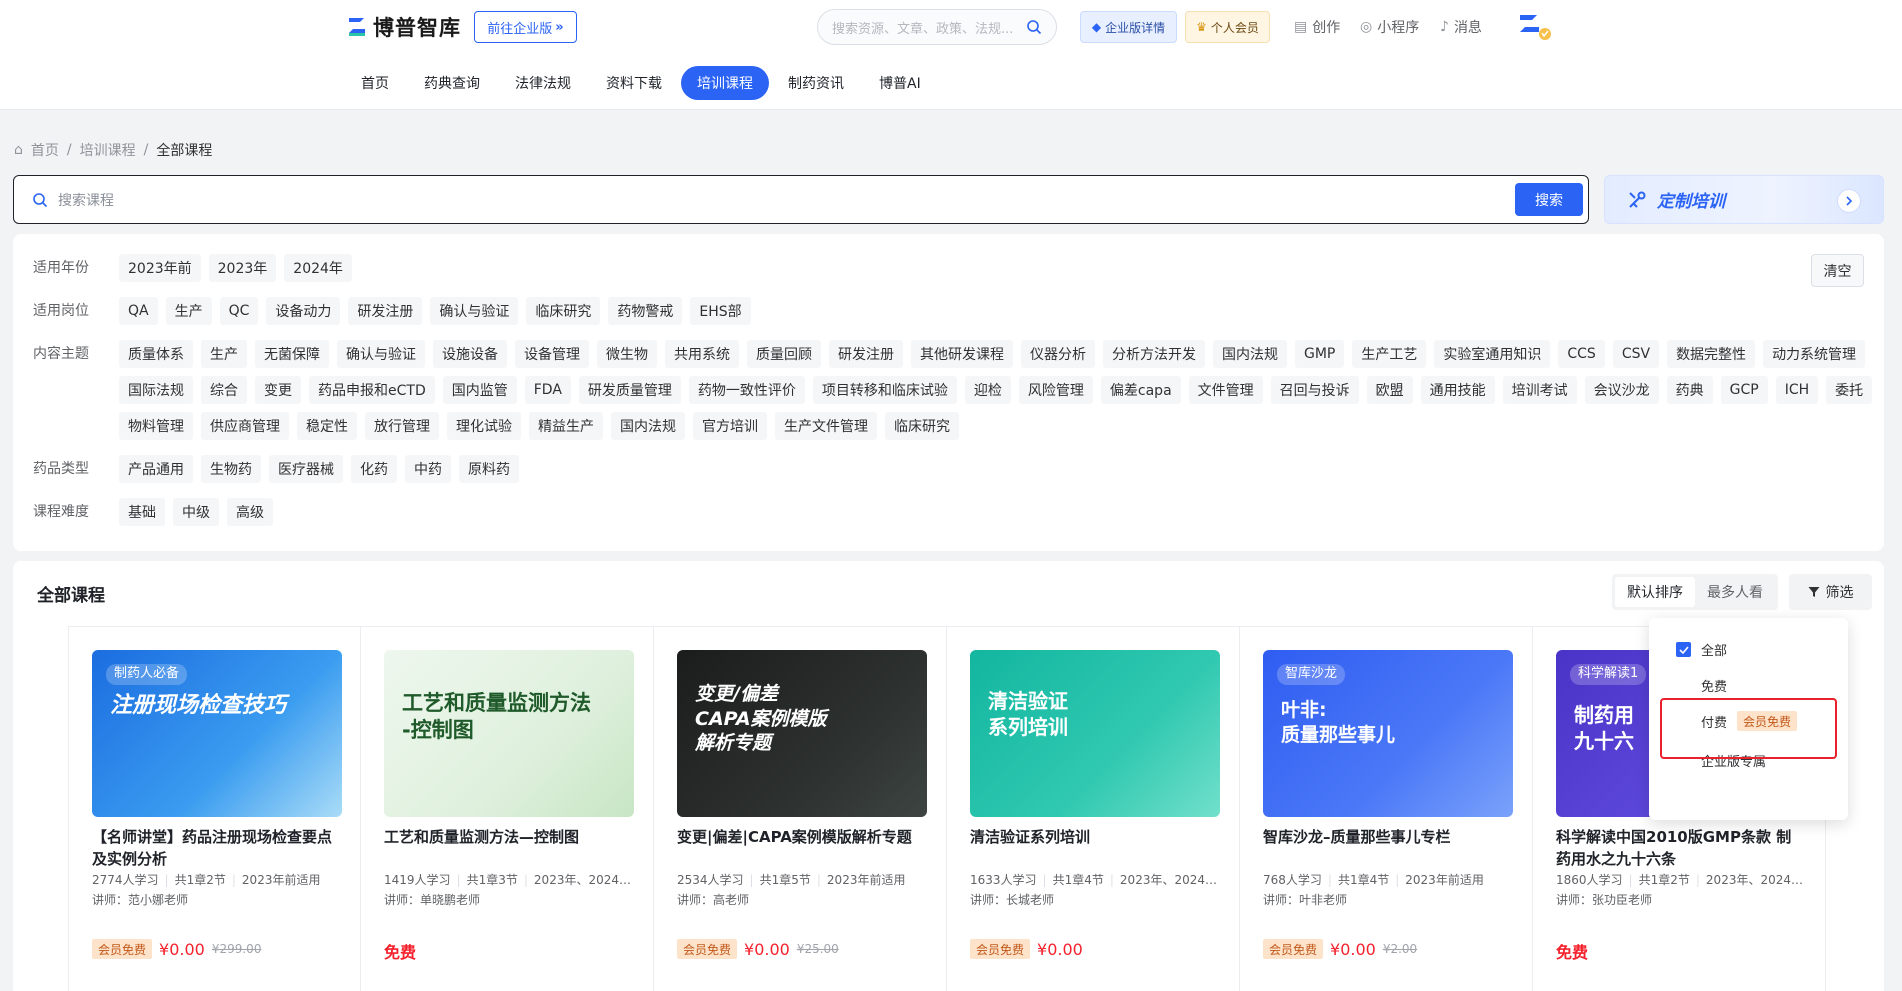 The height and width of the screenshot is (991, 1902). I want to click on filter-tag: 质量回顾, so click(784, 354).